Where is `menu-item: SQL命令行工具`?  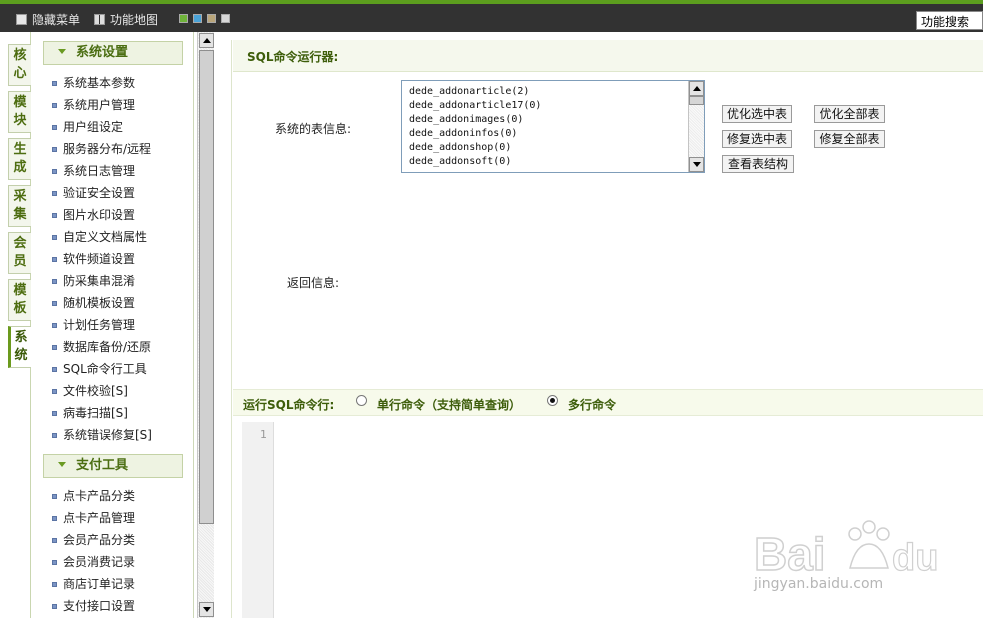
menu-item: SQL命令行工具 is located at coordinates (99, 369).